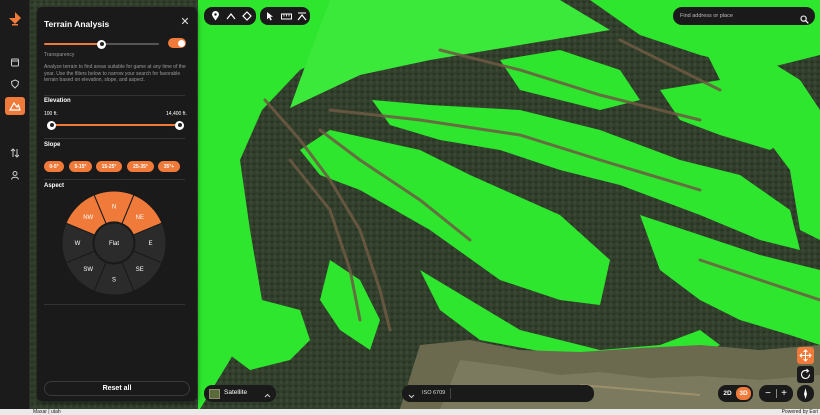  I want to click on coordinate-format-label: ISO 6709, so click(433, 393).